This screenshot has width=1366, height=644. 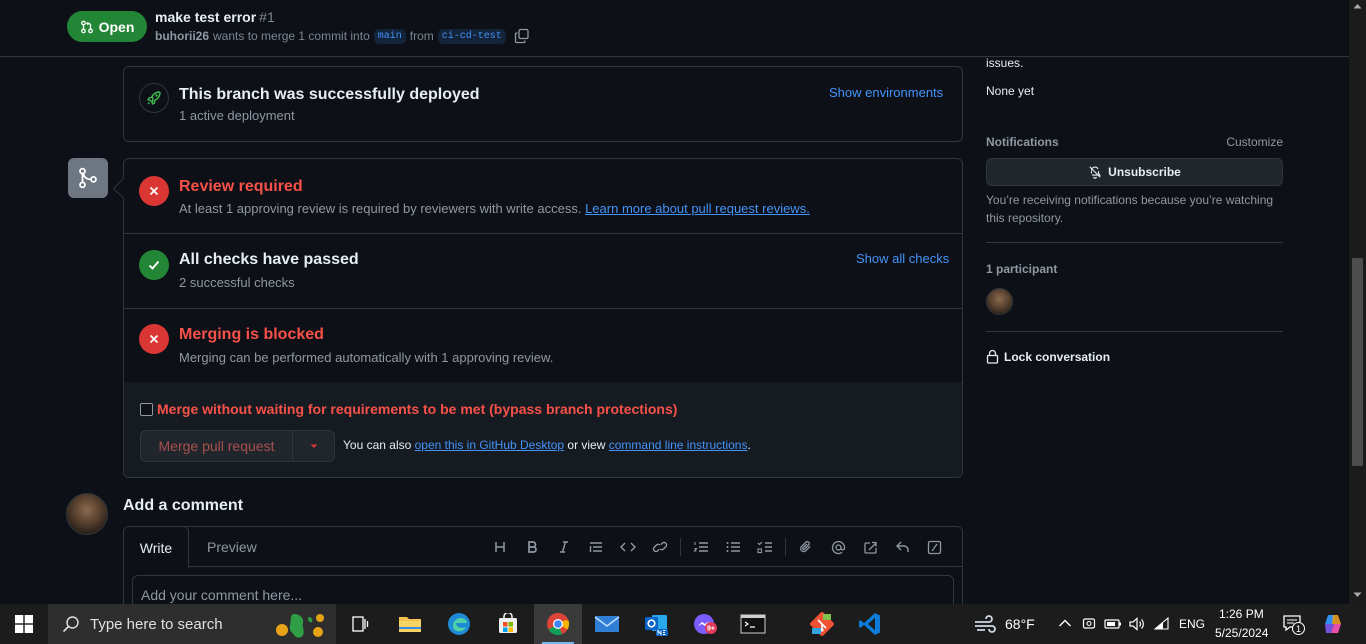 I want to click on reply-icon, so click(x=902, y=547).